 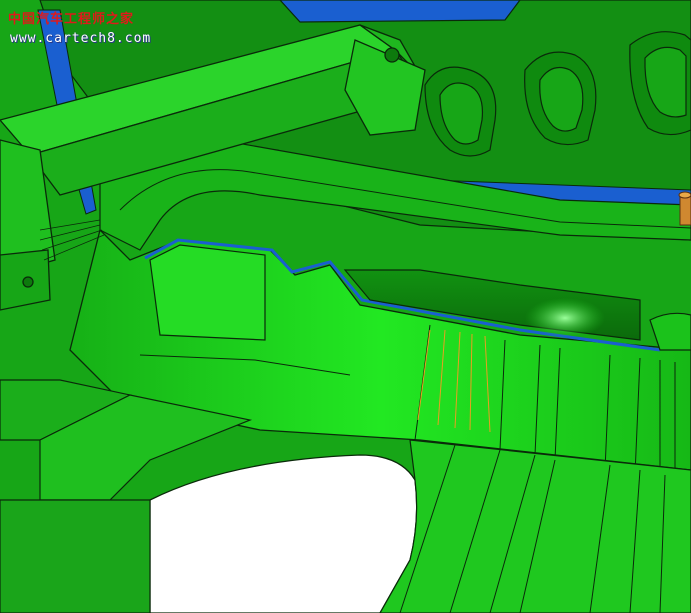 I want to click on inner-recess, so click(x=207, y=292).